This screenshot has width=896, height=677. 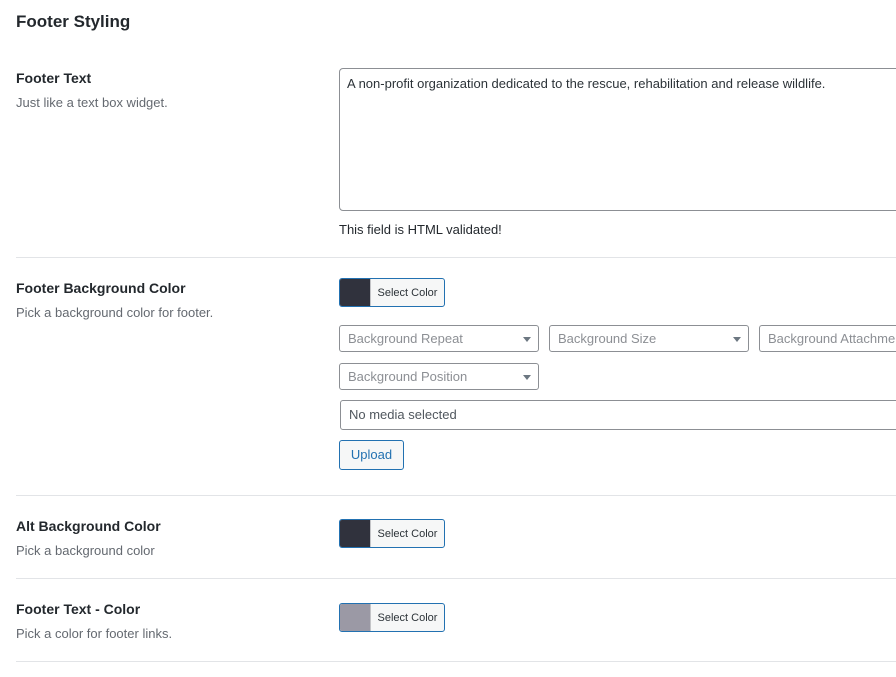 I want to click on footer-bg-color-description: Pick a background color for footer., so click(x=115, y=312).